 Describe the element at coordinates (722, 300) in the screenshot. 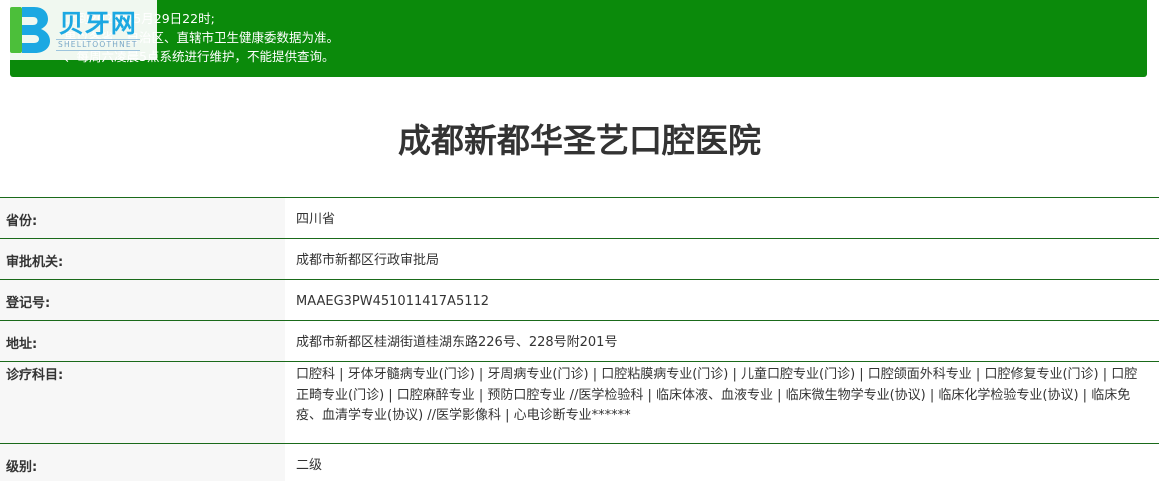

I see `field-value: MAAEG3PW451011417A5112` at that location.